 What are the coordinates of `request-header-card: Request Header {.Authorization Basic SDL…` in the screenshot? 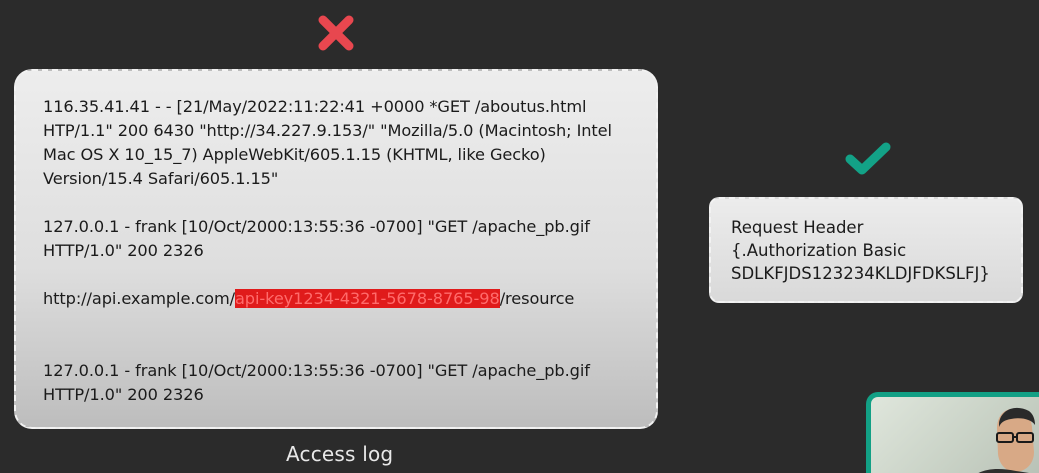 It's located at (866, 250).